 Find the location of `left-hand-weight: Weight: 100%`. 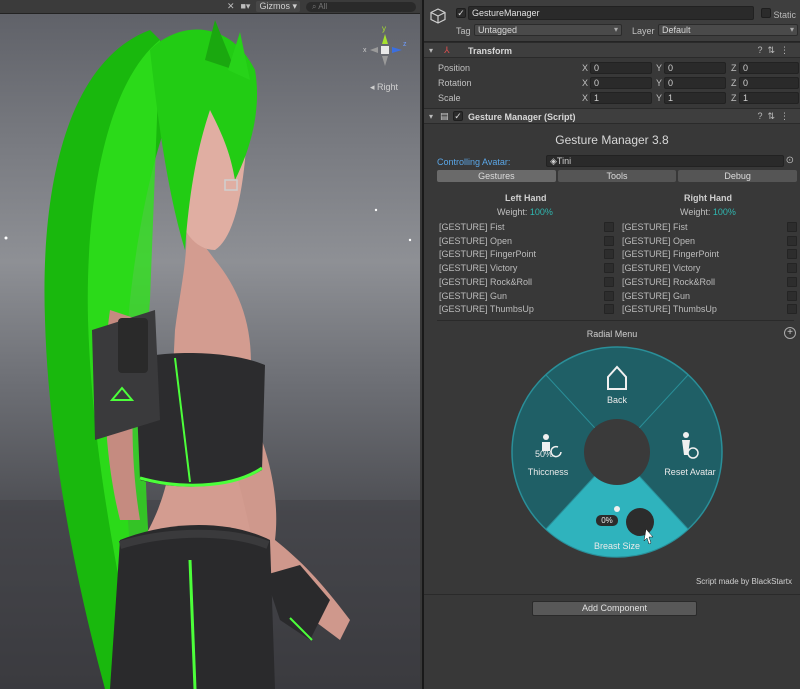

left-hand-weight: Weight: 100% is located at coordinates (525, 212).